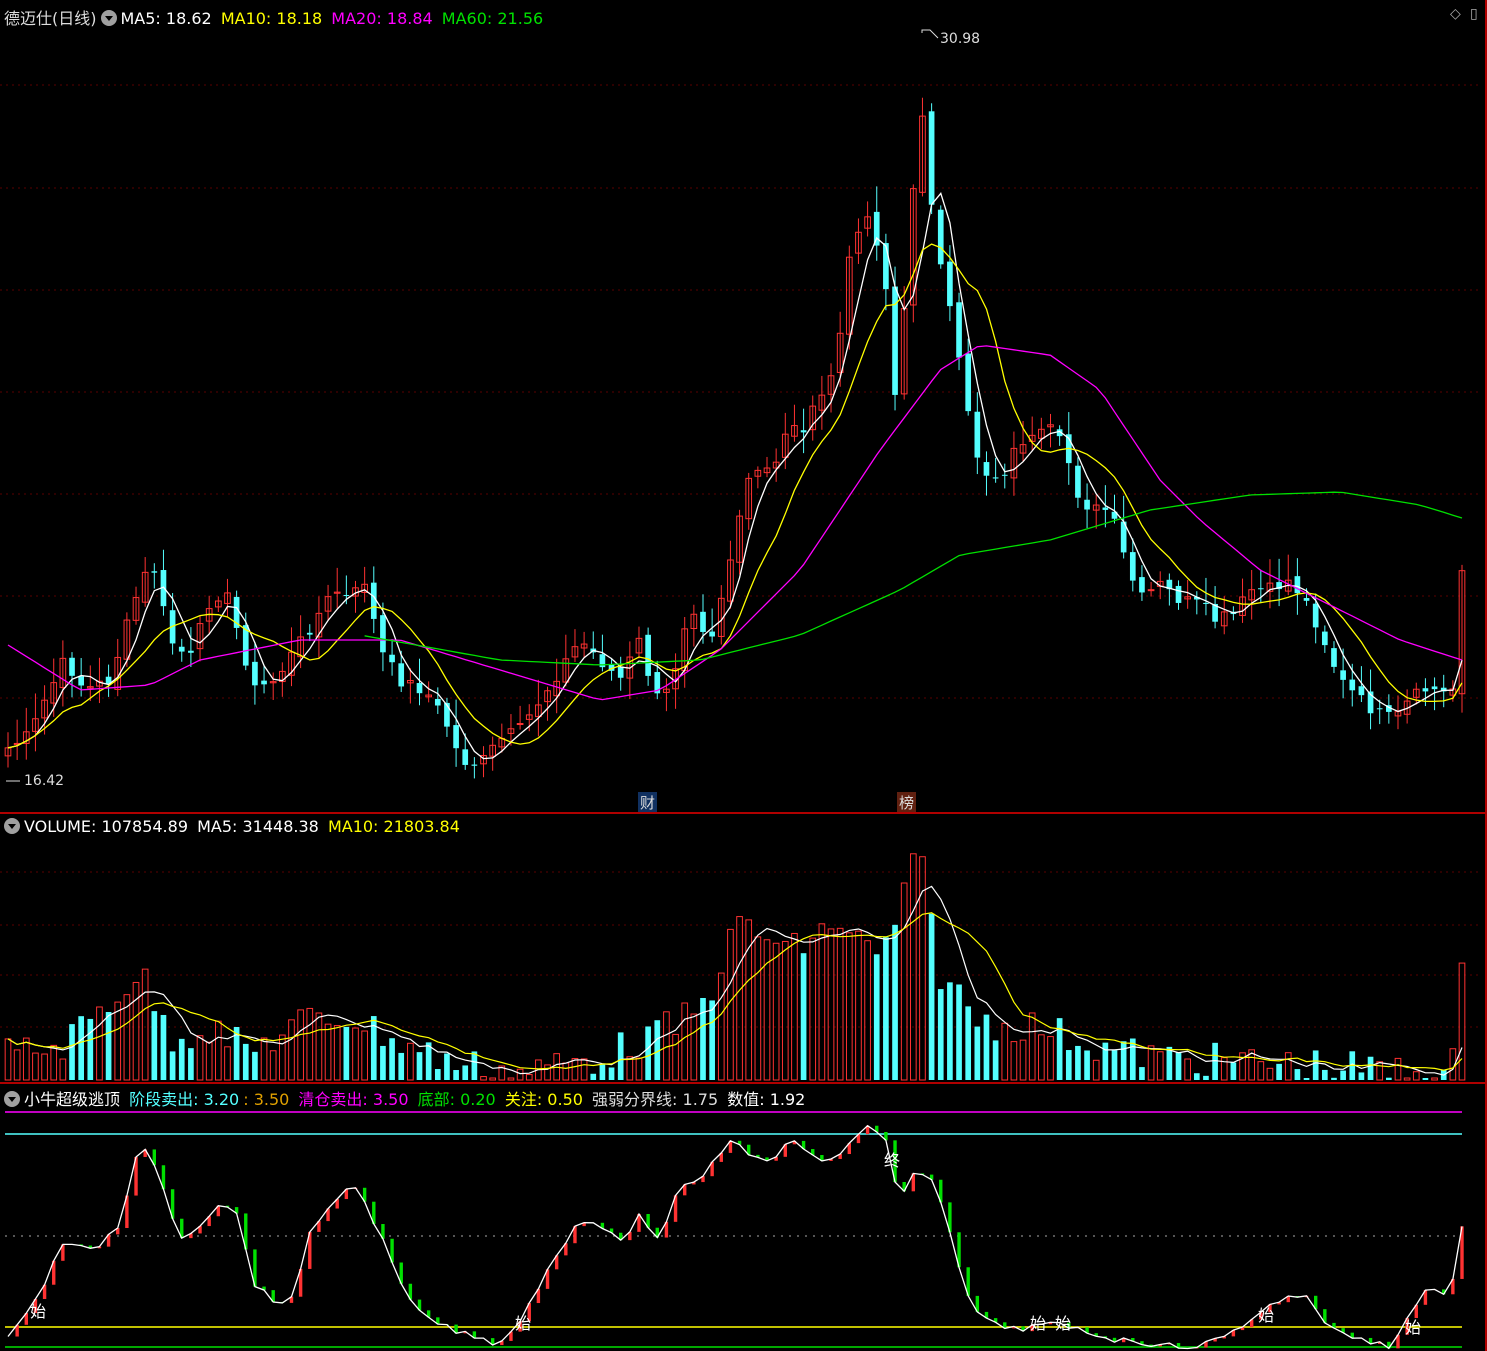 The height and width of the screenshot is (1351, 1487). Describe the element at coordinates (1455, 14) in the screenshot. I see `diamond-icon: ◇` at that location.